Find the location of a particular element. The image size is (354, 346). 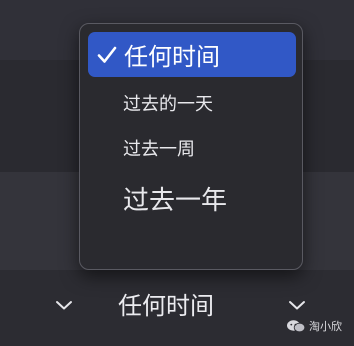

menu-item-any-time: 任何时间 is located at coordinates (192, 54).